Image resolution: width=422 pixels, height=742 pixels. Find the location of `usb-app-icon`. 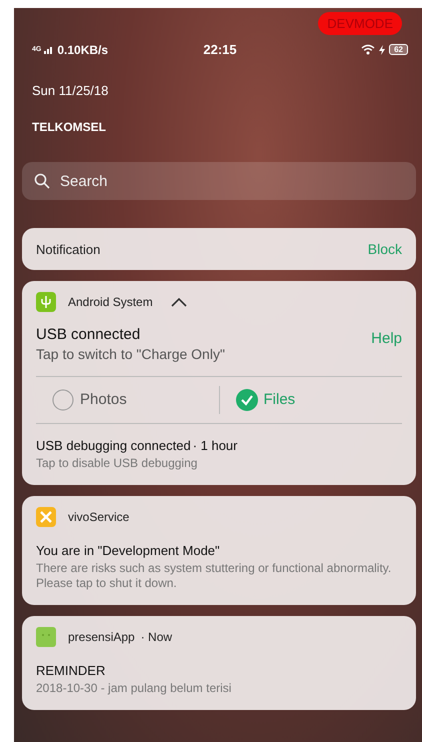

usb-app-icon is located at coordinates (46, 302).